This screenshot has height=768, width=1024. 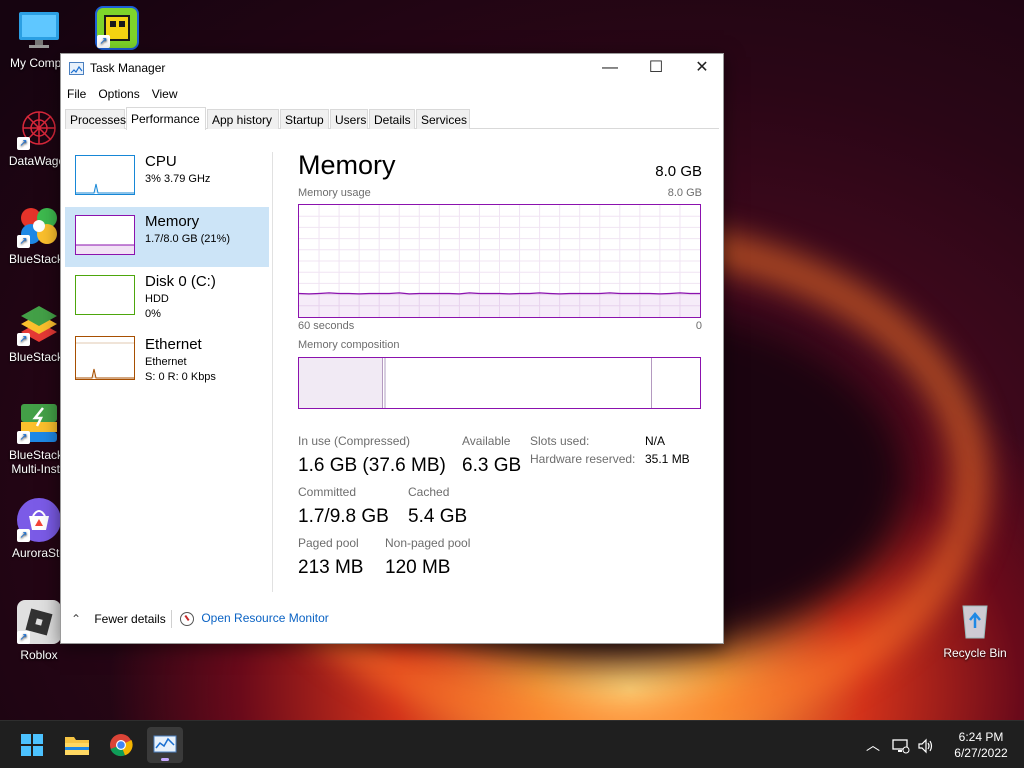 I want to click on network-status-button, so click(x=901, y=744).